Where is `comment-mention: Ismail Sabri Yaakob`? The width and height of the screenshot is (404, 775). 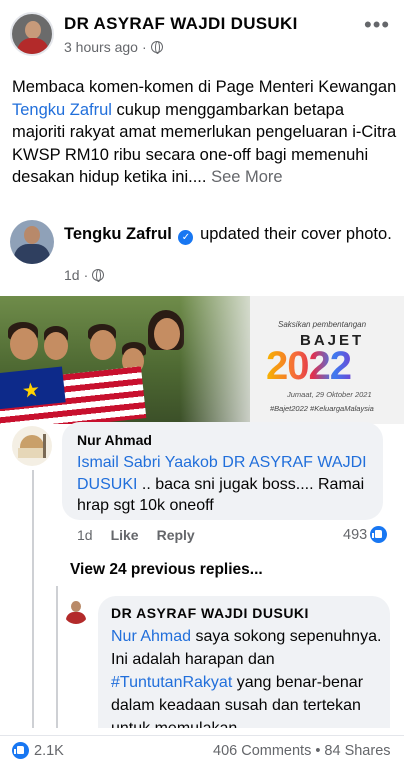
comment-mention: Ismail Sabri Yaakob is located at coordinates (147, 462).